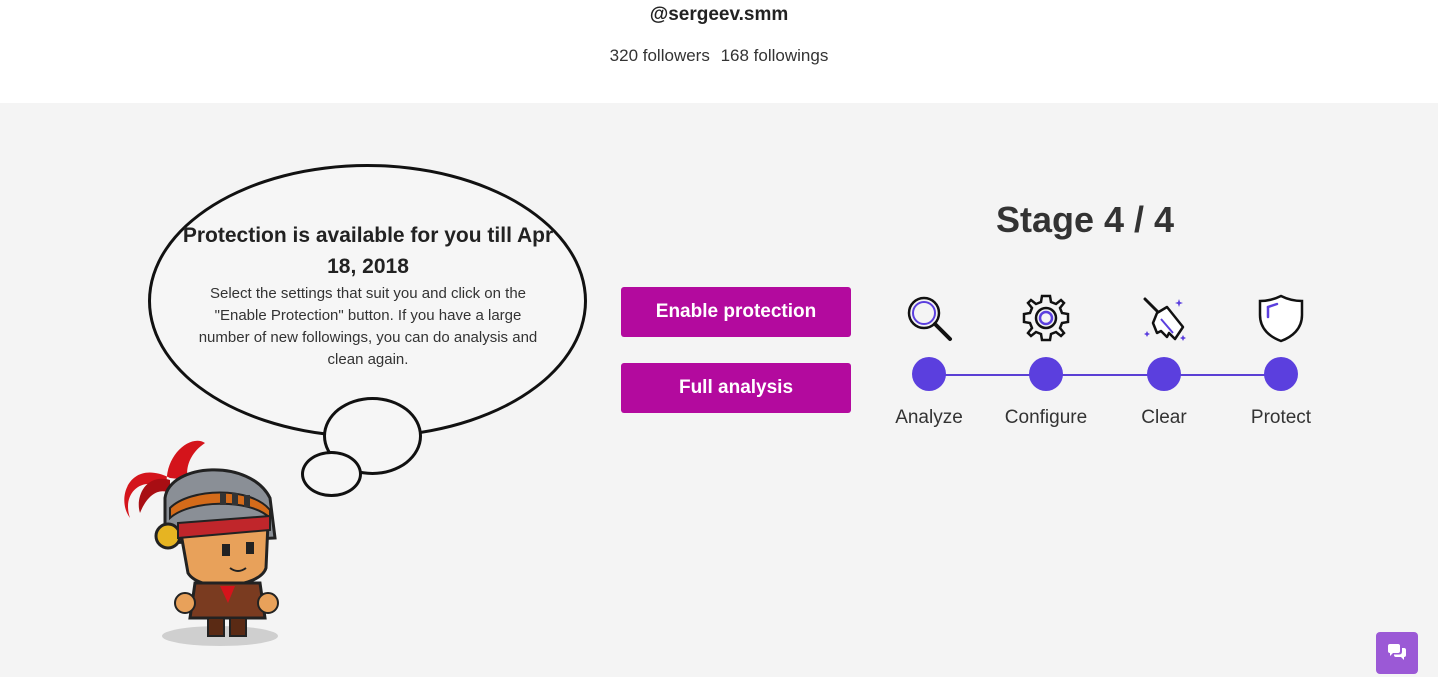 This screenshot has height=677, width=1438. What do you see at coordinates (1281, 417) in the screenshot?
I see `step-label-protect: Protect` at bounding box center [1281, 417].